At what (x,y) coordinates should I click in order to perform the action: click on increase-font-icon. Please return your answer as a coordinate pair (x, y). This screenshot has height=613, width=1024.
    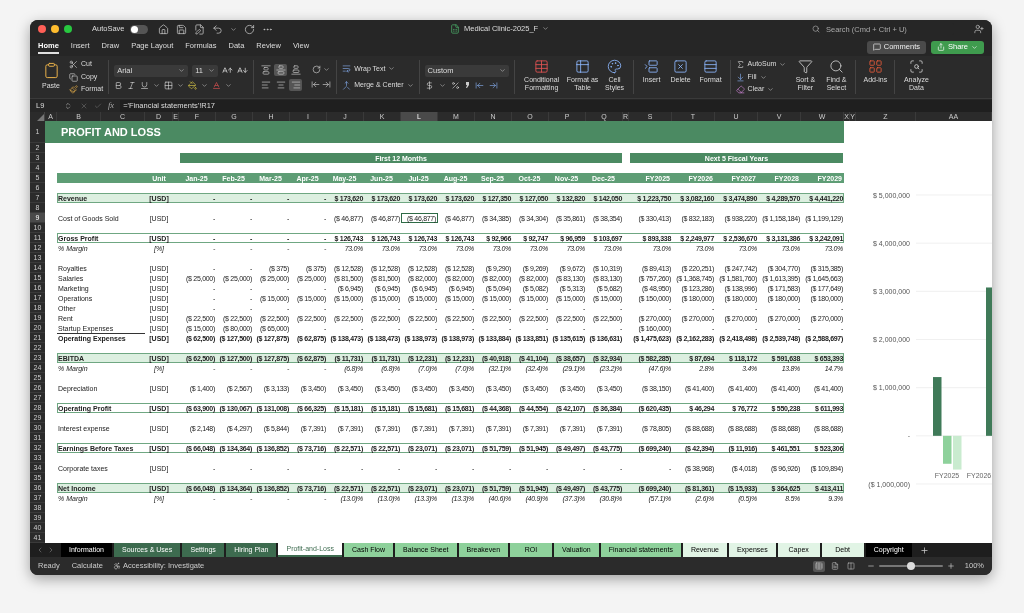
    Looking at the image, I should click on (228, 70).